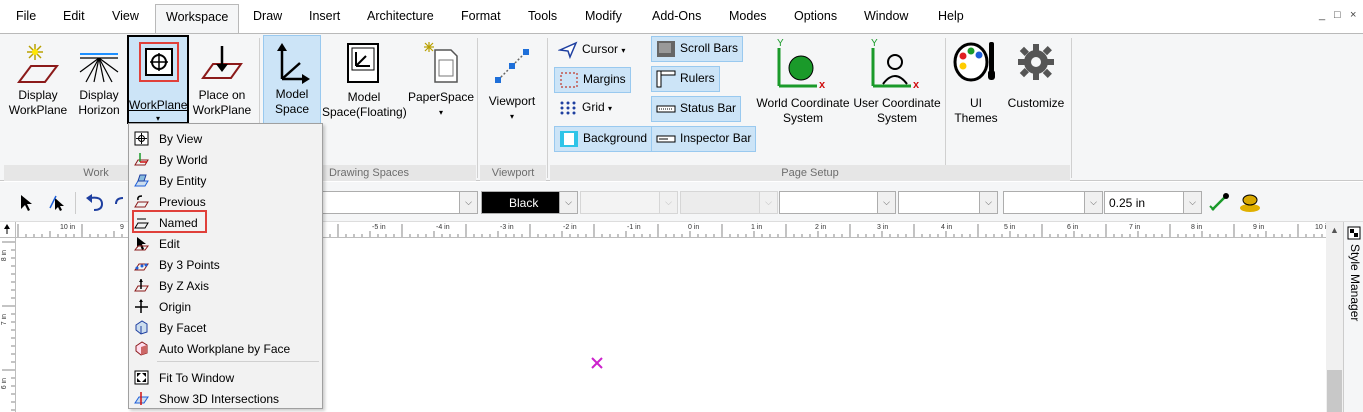 Image resolution: width=1363 pixels, height=412 pixels. What do you see at coordinates (748, 16) in the screenshot?
I see `menu-modes: Modes` at bounding box center [748, 16].